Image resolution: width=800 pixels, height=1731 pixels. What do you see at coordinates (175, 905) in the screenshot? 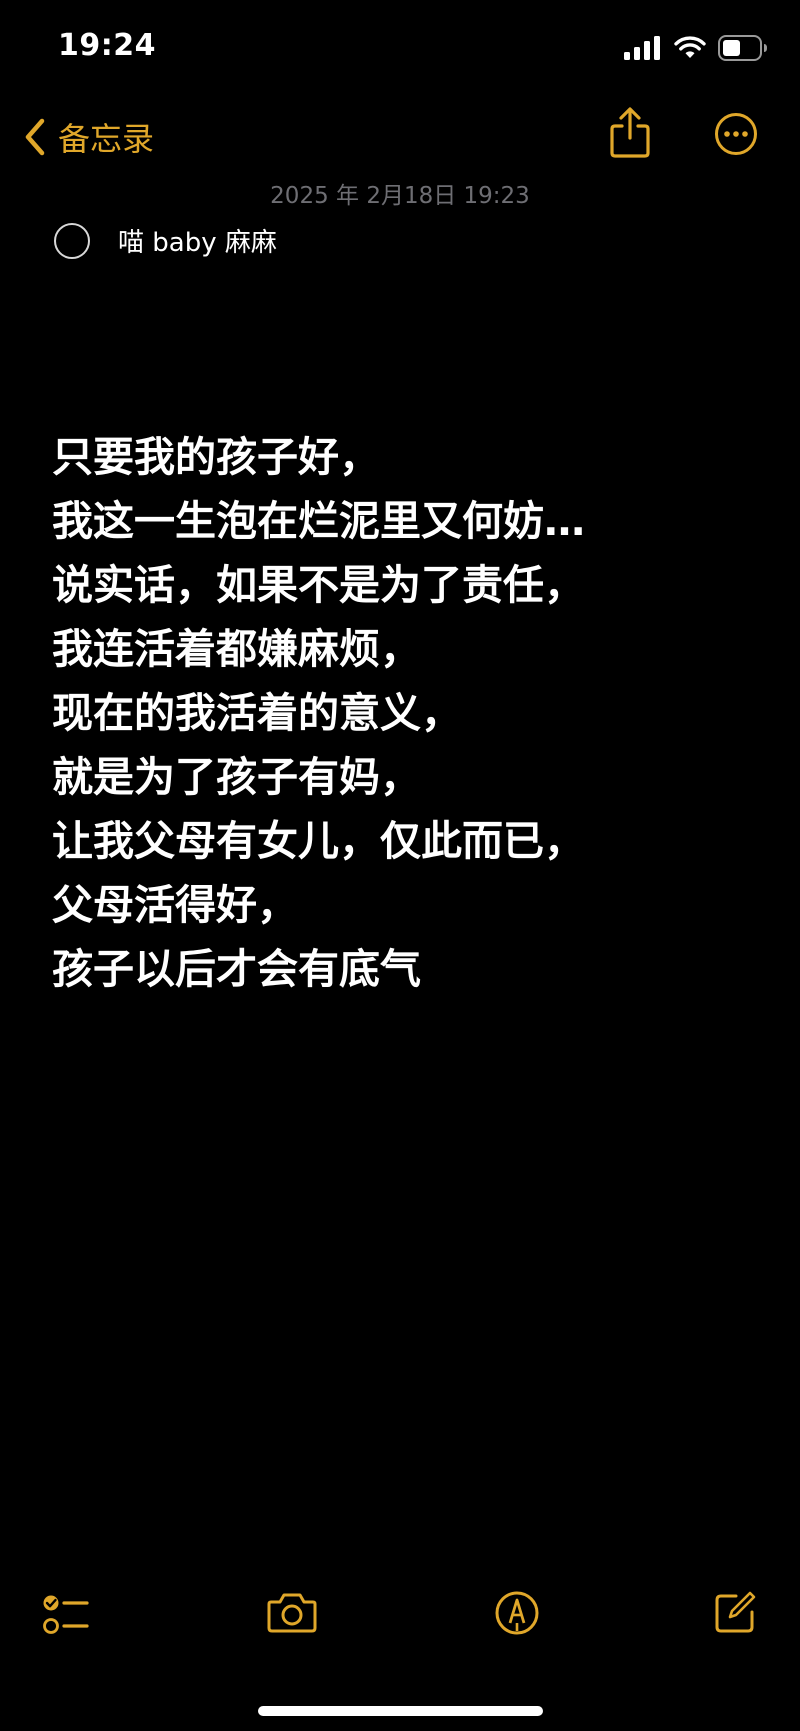
I see `note-line: 父母活得好，` at bounding box center [175, 905].